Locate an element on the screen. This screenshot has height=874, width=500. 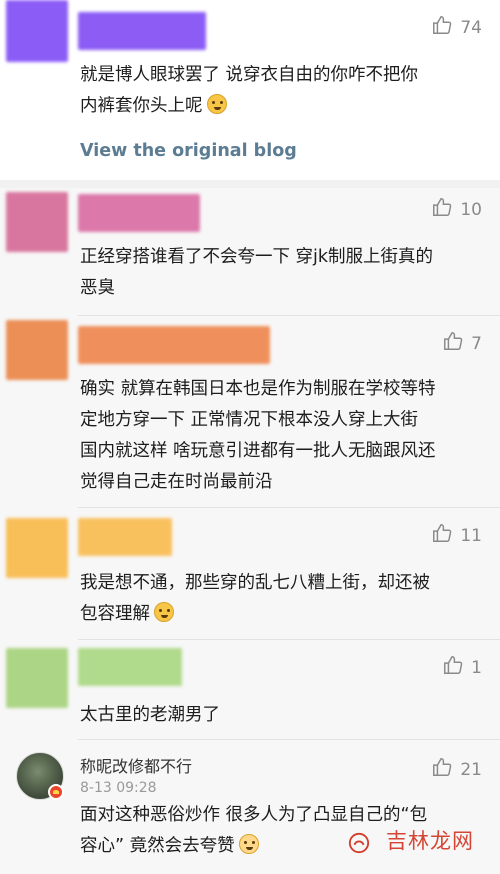
like-count: 1 is located at coordinates (476, 667).